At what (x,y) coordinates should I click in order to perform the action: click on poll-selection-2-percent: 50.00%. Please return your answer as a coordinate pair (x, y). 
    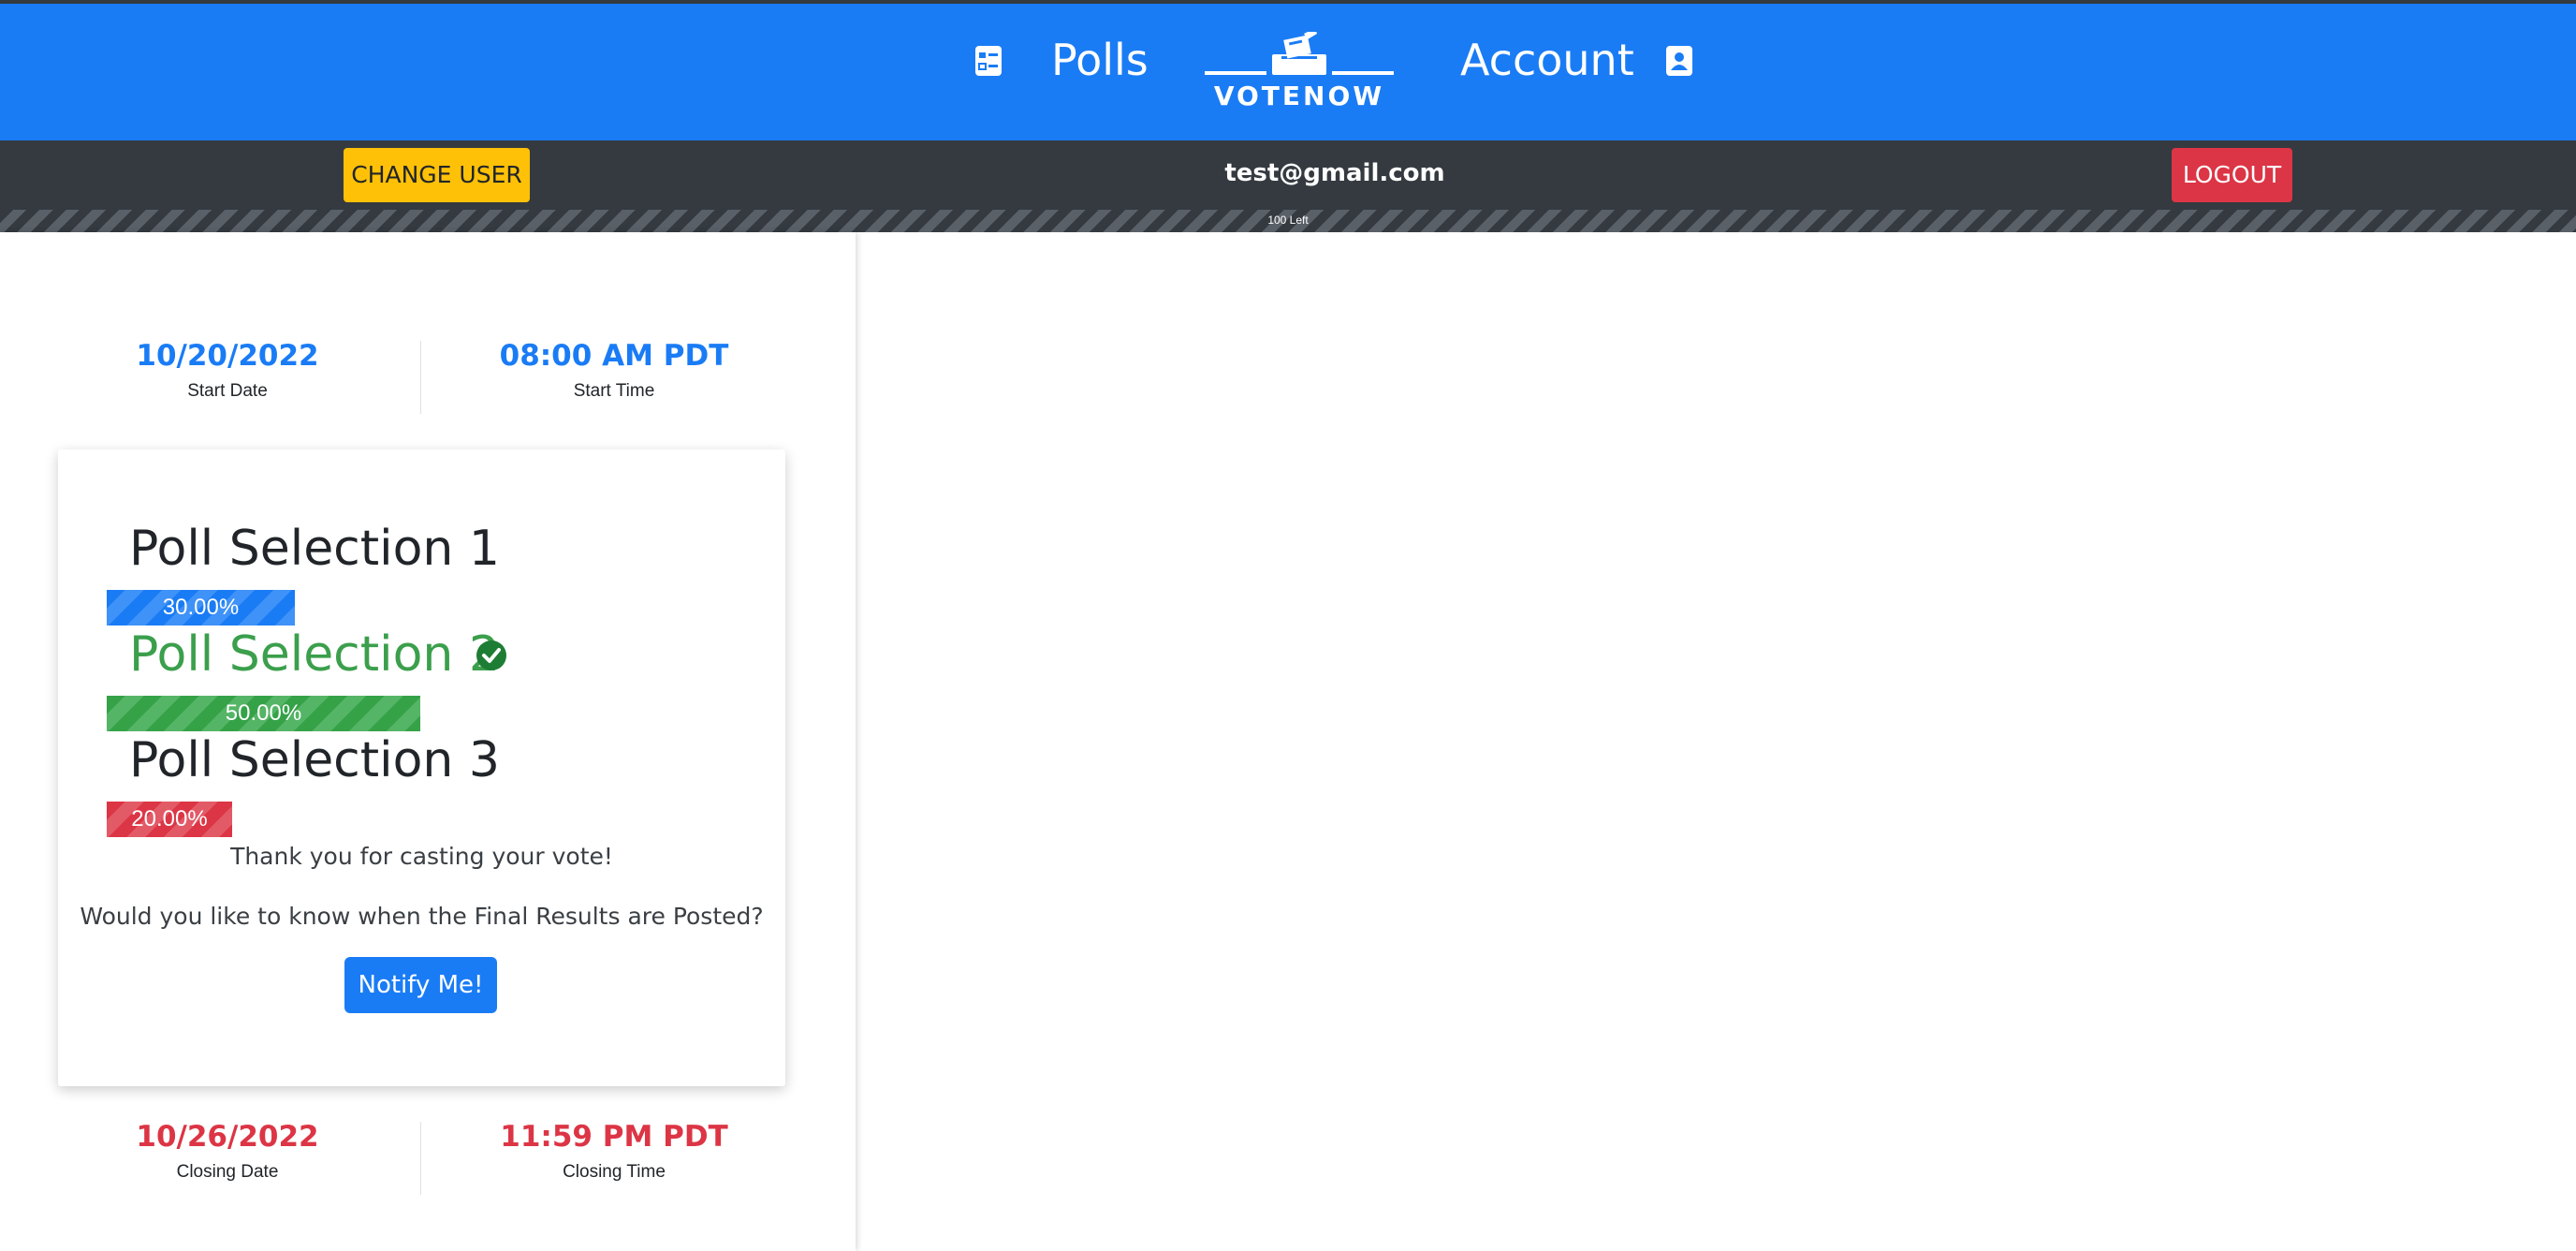
    Looking at the image, I should click on (263, 713).